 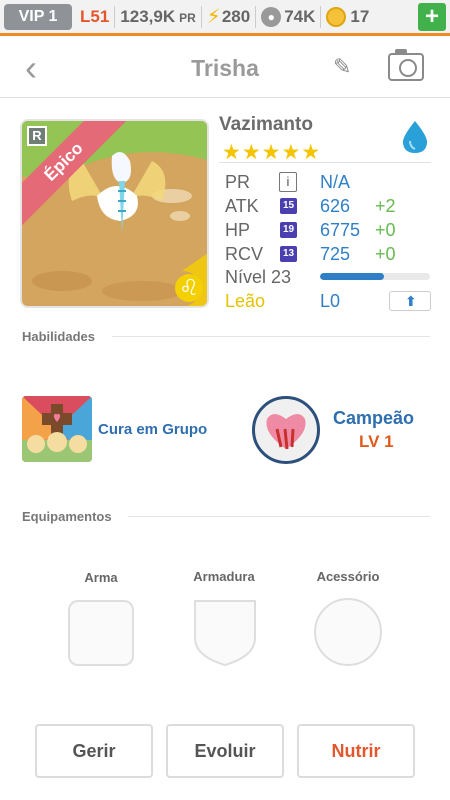 I want to click on stat-label: PR, so click(x=238, y=182).